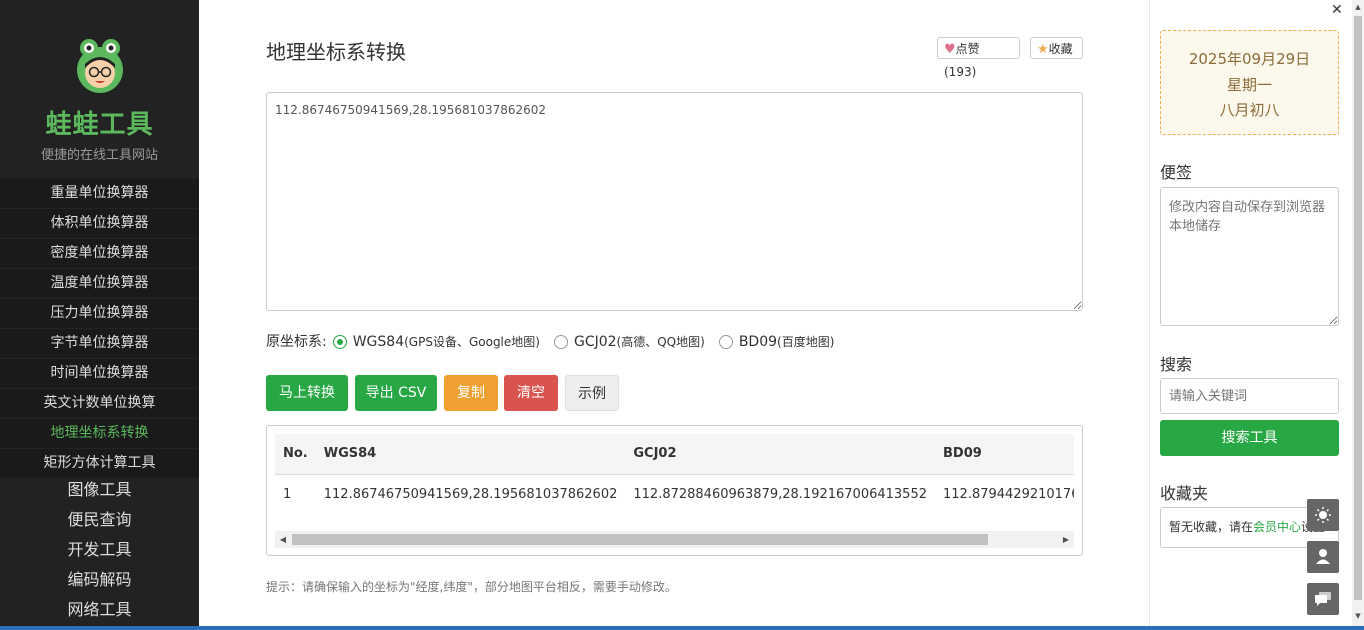 This screenshot has height=630, width=1364. I want to click on example-button: 示例, so click(592, 393).